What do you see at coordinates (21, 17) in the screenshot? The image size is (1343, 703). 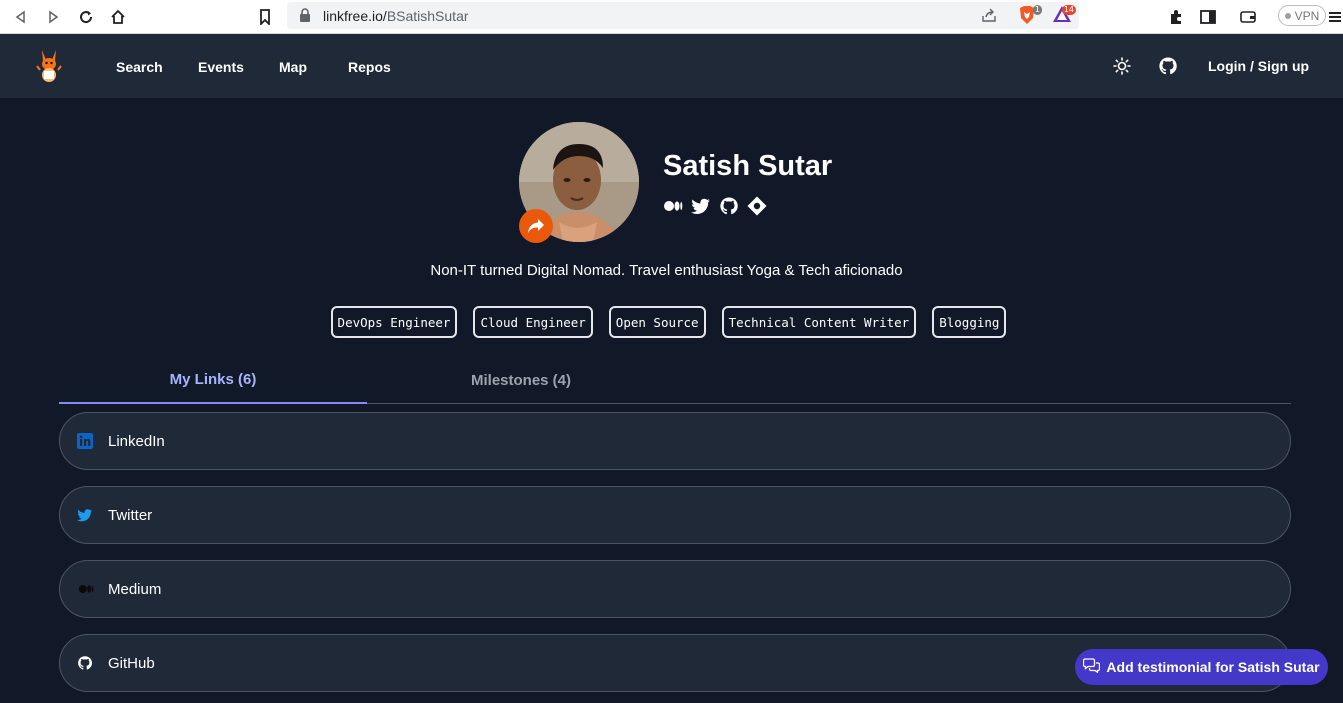 I see `back-icon` at bounding box center [21, 17].